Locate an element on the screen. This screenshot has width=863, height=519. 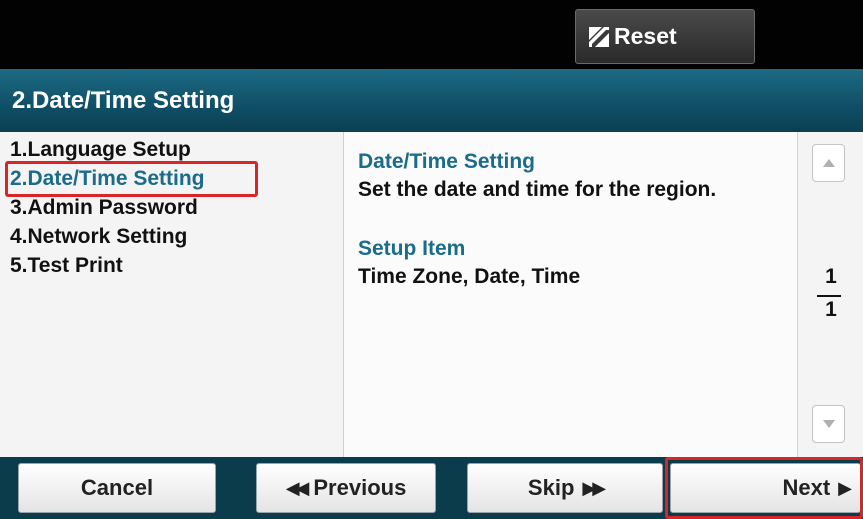
next-button: Next ▶ is located at coordinates (765, 488).